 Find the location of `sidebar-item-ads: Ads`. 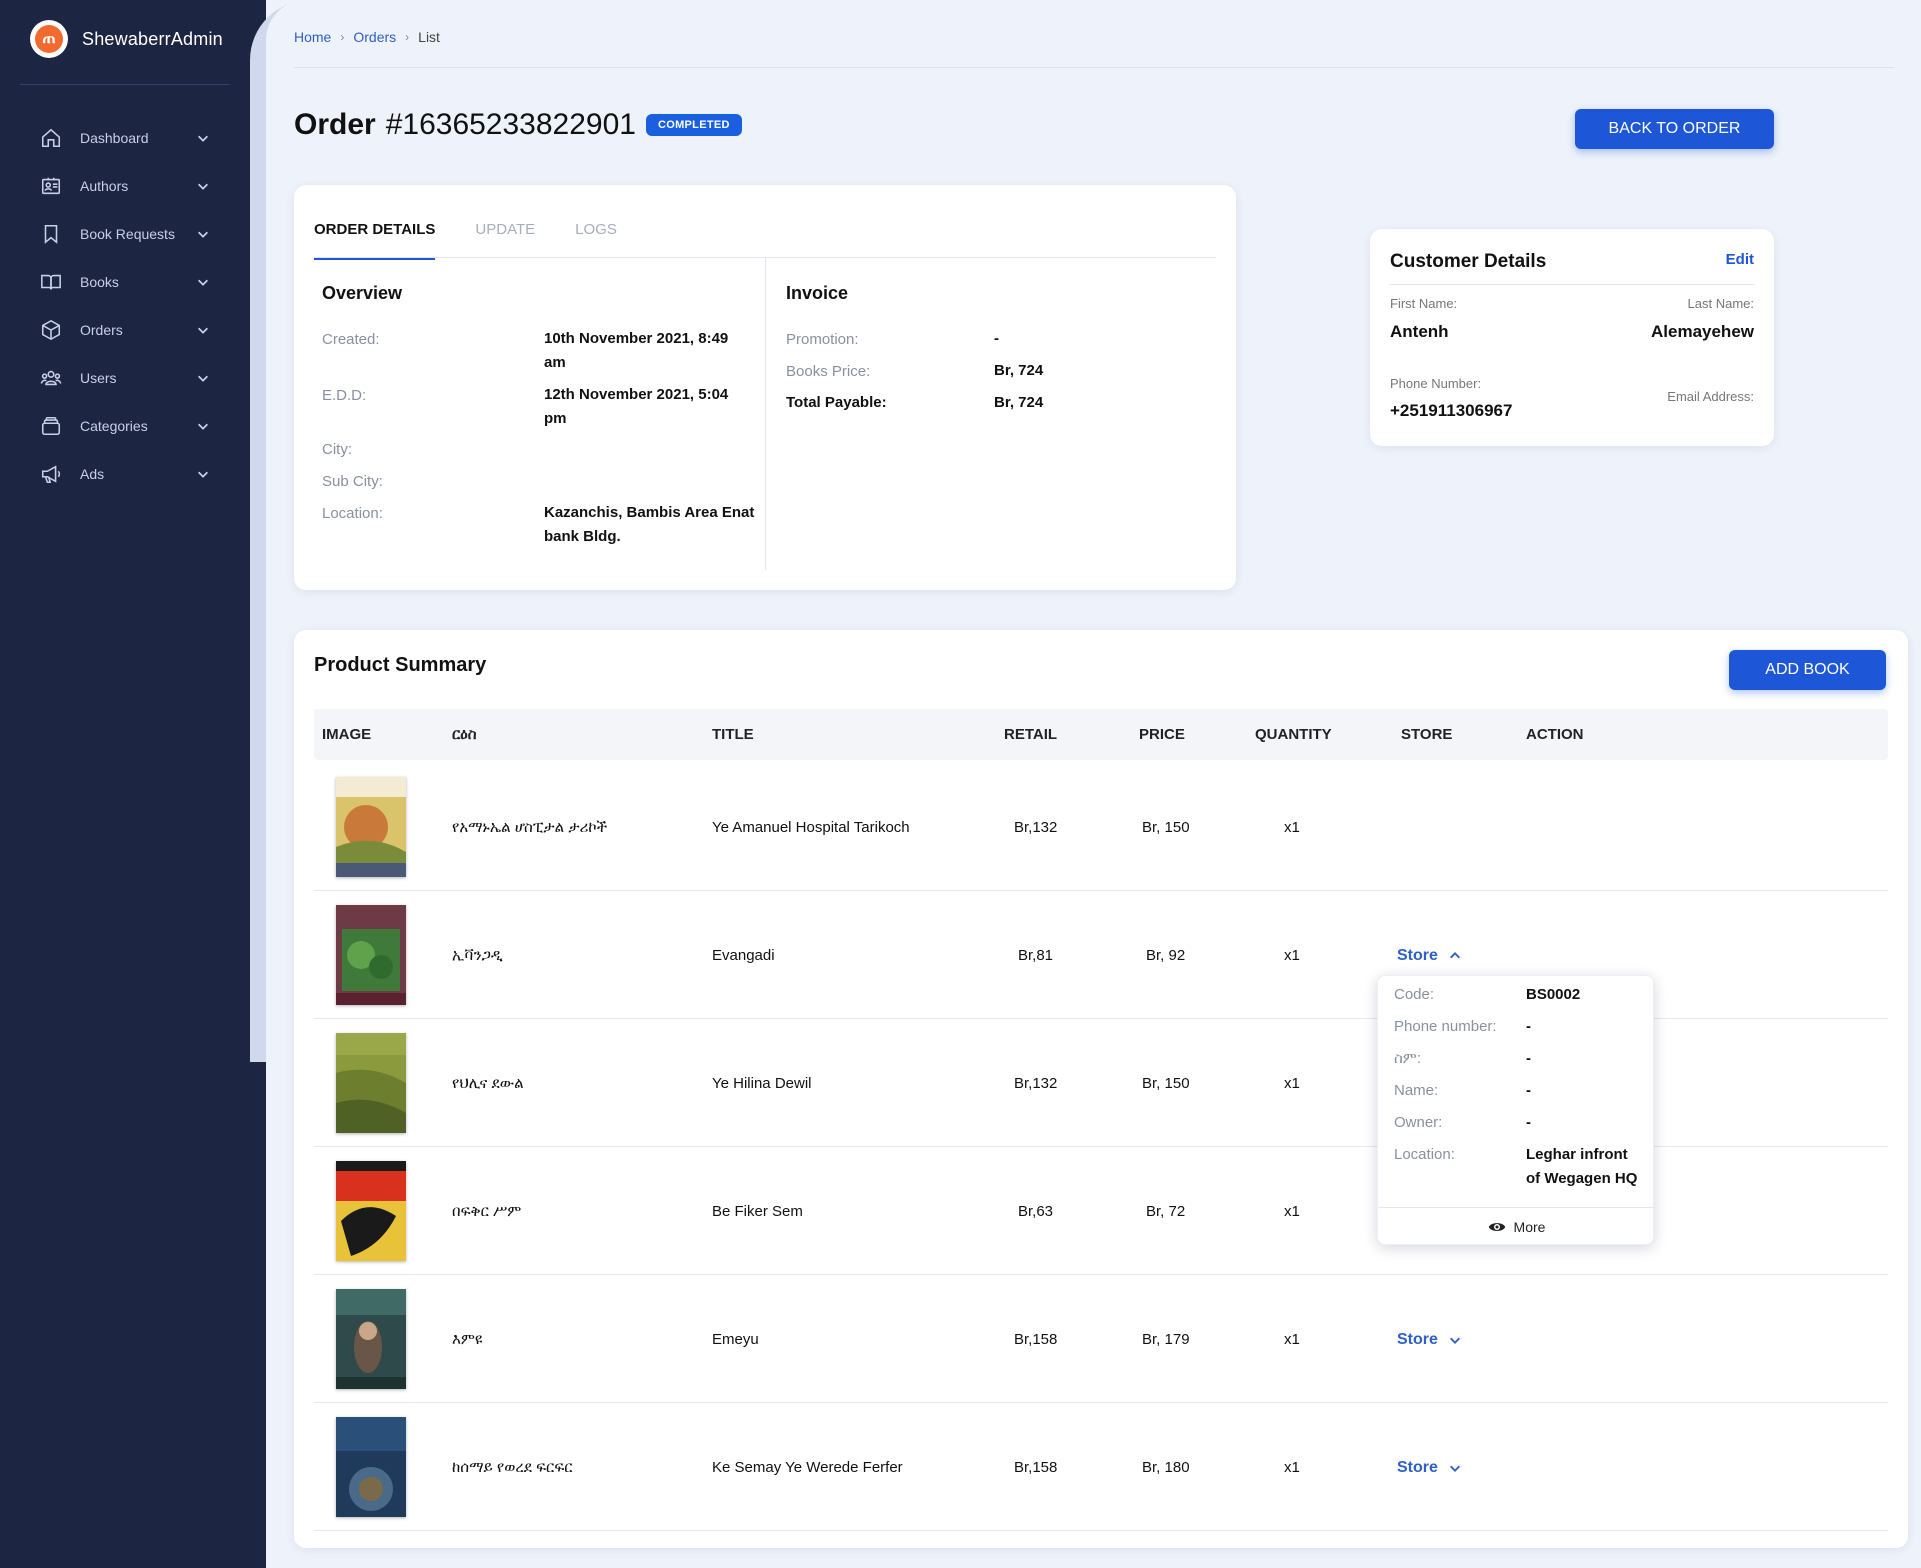

sidebar-item-ads: Ads is located at coordinates (125, 474).